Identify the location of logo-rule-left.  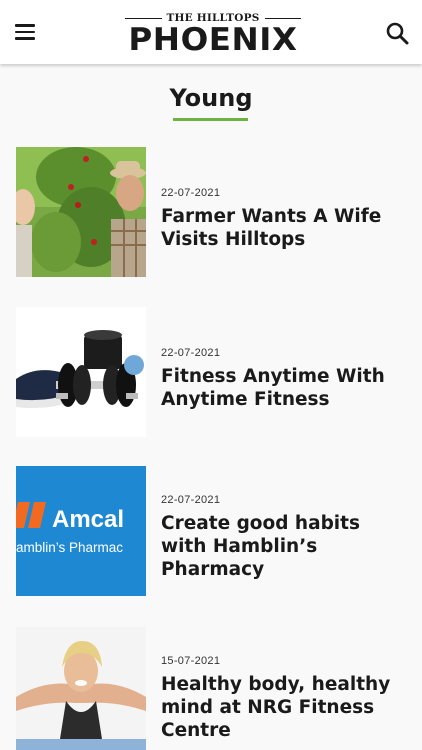
(143, 18).